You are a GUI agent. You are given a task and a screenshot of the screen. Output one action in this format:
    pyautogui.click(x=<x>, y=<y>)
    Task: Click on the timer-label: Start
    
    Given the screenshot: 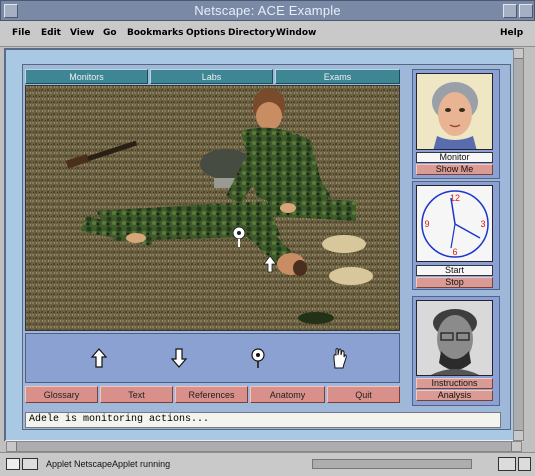 What is the action you would take?
    pyautogui.click(x=454, y=270)
    